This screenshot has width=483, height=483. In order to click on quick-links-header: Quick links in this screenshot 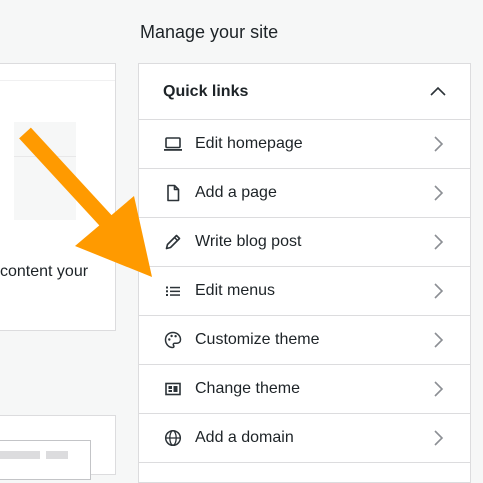, I will do `click(304, 92)`.